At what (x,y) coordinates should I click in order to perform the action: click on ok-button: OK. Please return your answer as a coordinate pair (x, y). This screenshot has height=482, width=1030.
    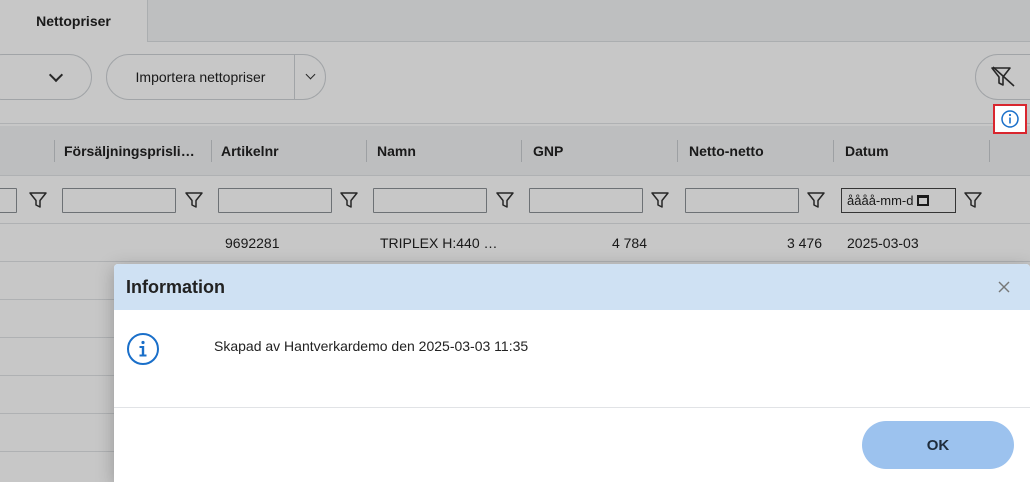
    Looking at the image, I should click on (938, 445).